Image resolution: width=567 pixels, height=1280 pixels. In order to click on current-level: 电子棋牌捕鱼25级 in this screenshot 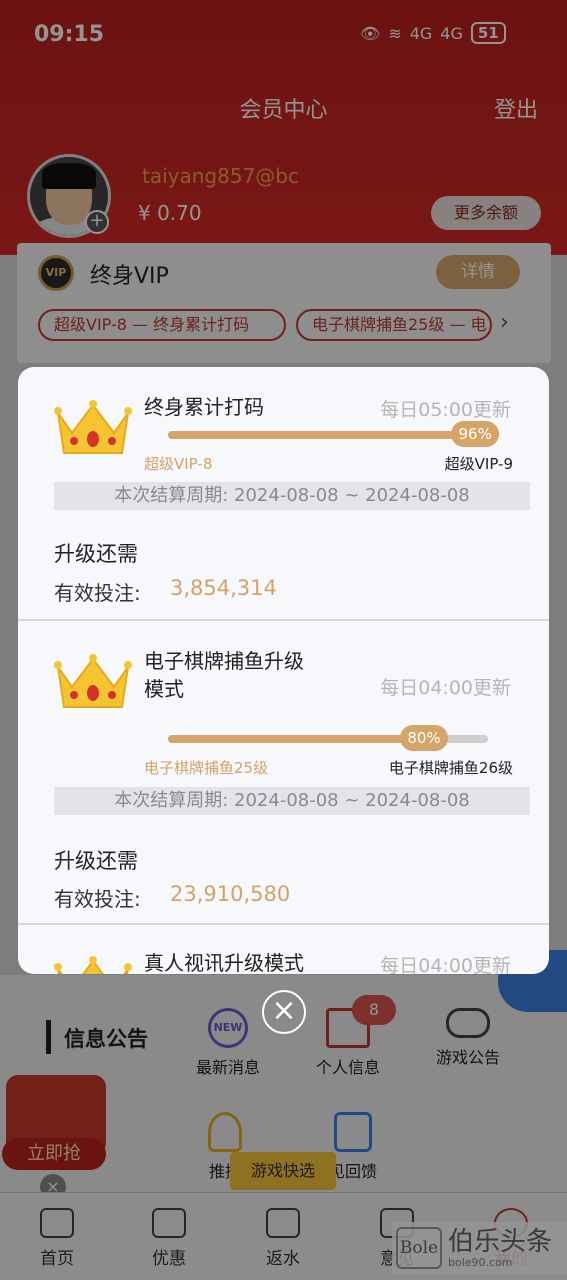, I will do `click(206, 768)`.